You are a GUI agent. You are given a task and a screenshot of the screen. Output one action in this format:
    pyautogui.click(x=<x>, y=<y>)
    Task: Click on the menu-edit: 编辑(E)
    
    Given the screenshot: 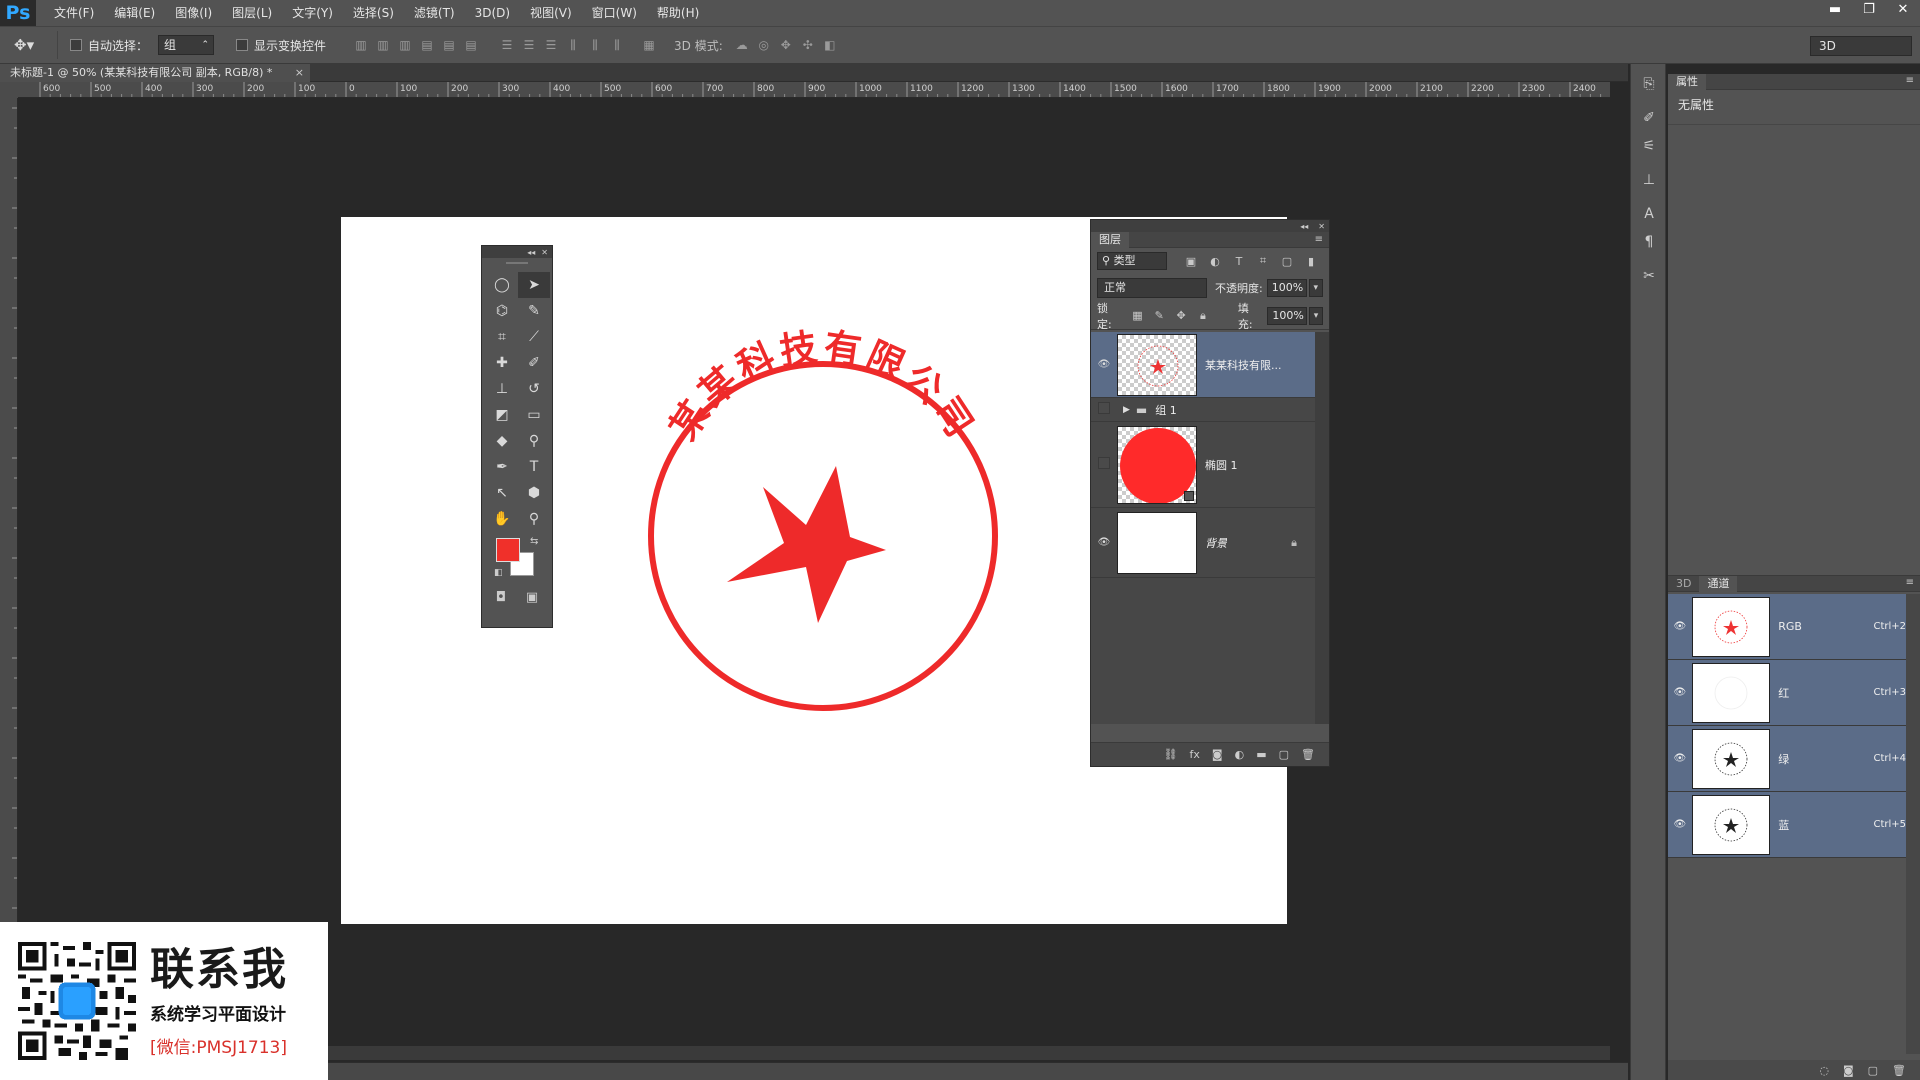 What is the action you would take?
    pyautogui.click(x=134, y=13)
    